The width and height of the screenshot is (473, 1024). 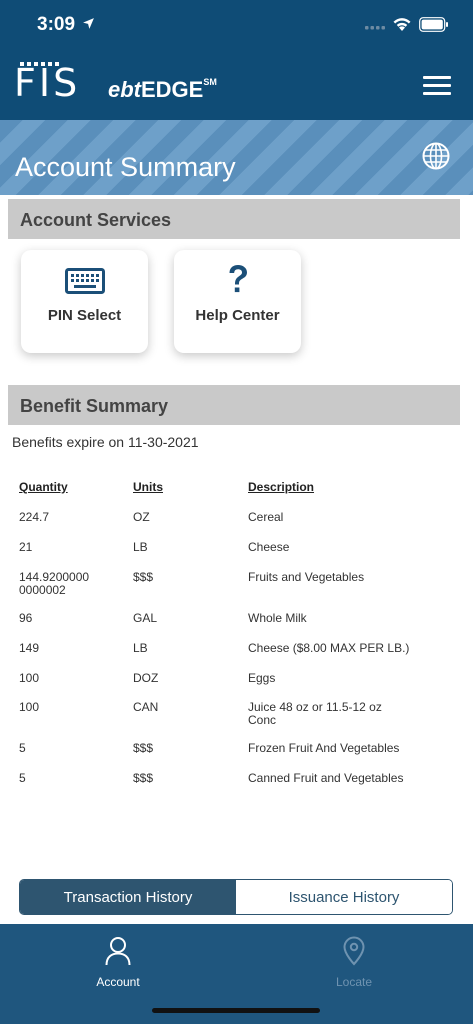 What do you see at coordinates (148, 487) in the screenshot?
I see `column-header-units: Units` at bounding box center [148, 487].